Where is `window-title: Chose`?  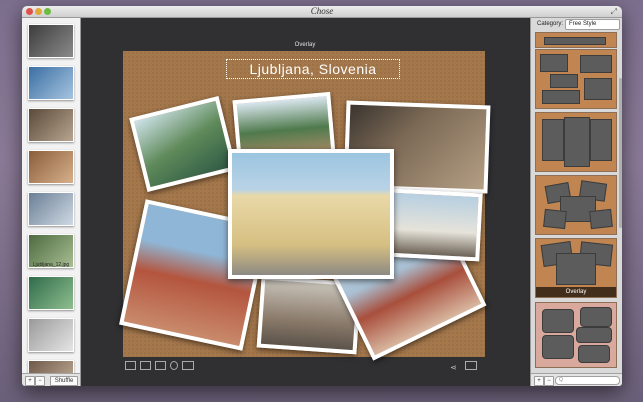
window-title: Chose is located at coordinates (322, 11).